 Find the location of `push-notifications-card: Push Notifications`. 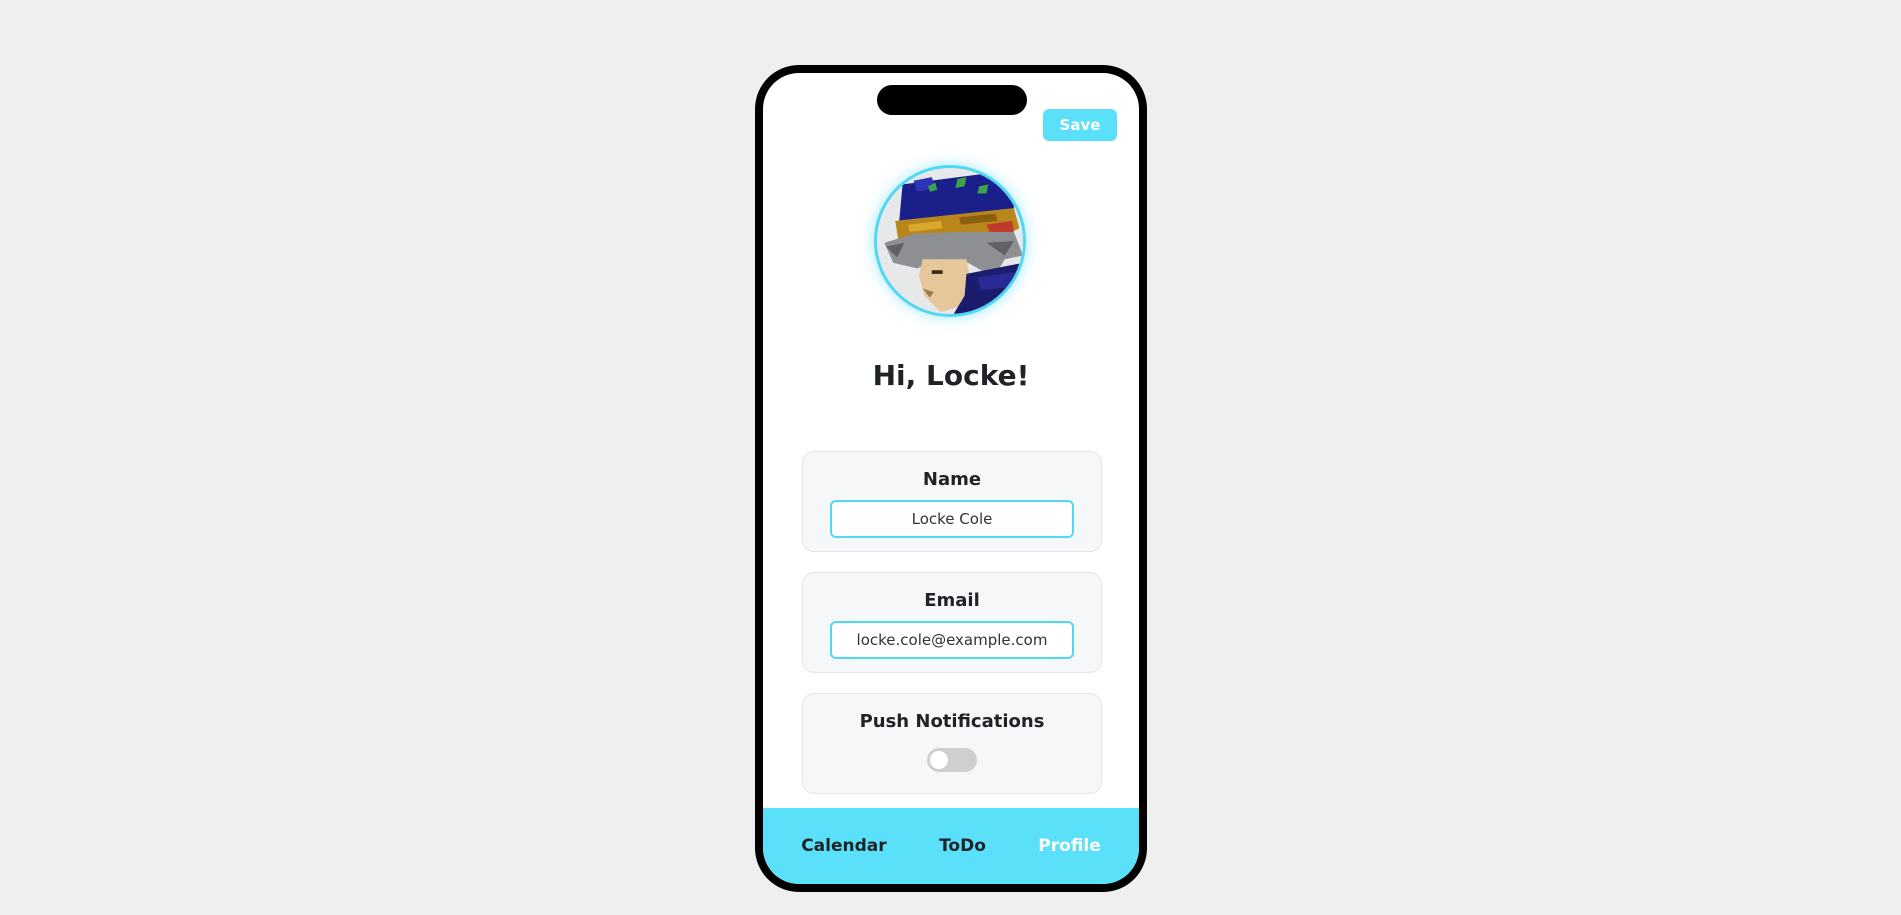

push-notifications-card: Push Notifications is located at coordinates (952, 743).